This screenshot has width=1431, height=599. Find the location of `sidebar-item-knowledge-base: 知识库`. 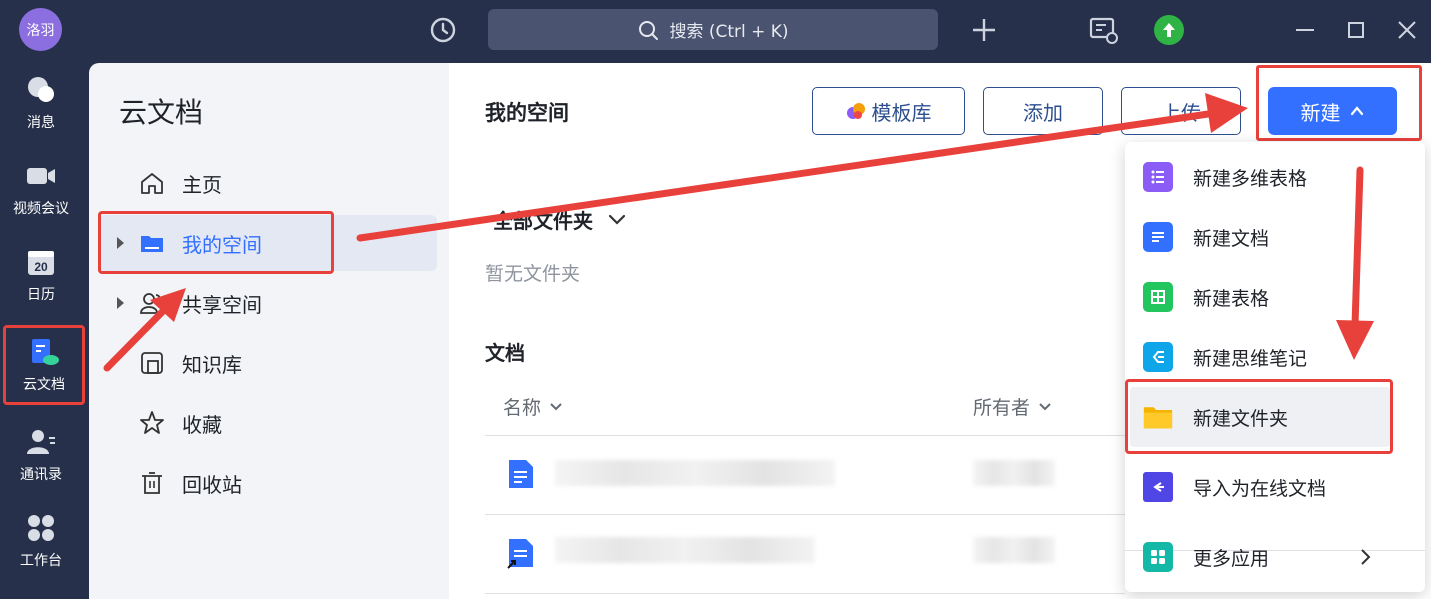

sidebar-item-knowledge-base: 知识库 is located at coordinates (268, 363).